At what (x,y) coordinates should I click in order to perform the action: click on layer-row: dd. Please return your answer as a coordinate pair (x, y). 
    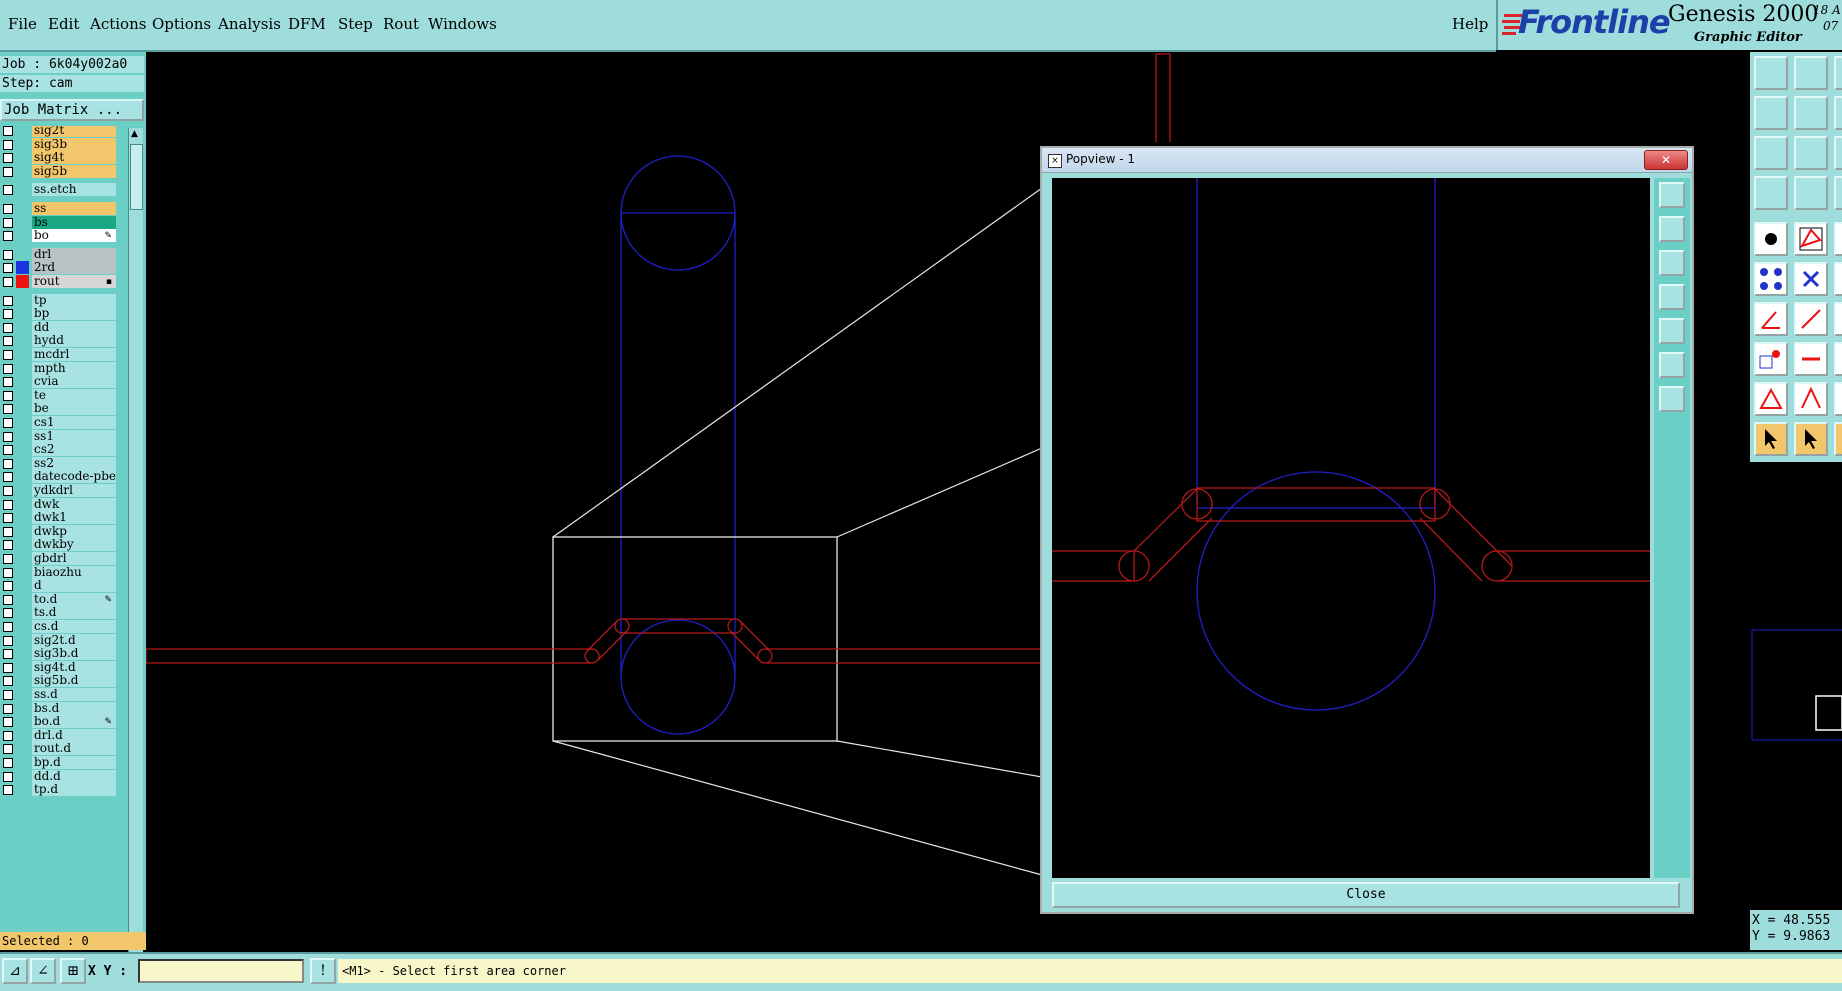
    Looking at the image, I should click on (59, 327).